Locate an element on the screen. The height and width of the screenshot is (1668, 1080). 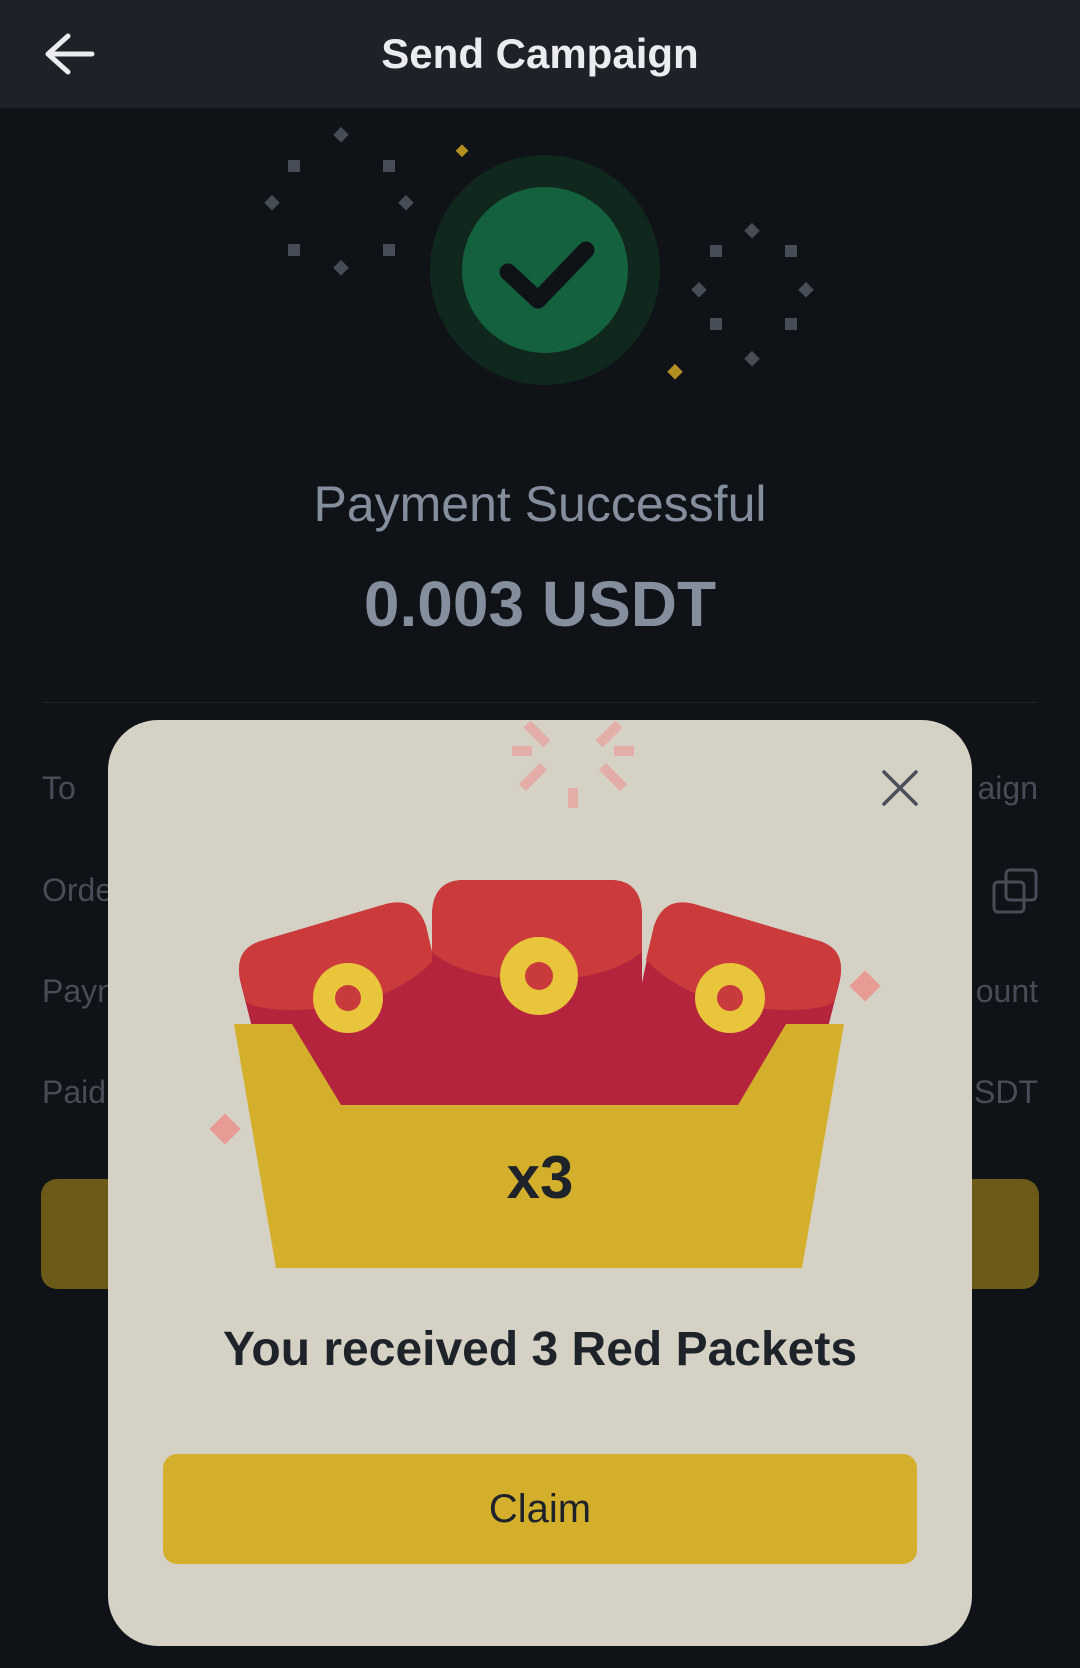
detail-label-order: Orde is located at coordinates (78, 890).